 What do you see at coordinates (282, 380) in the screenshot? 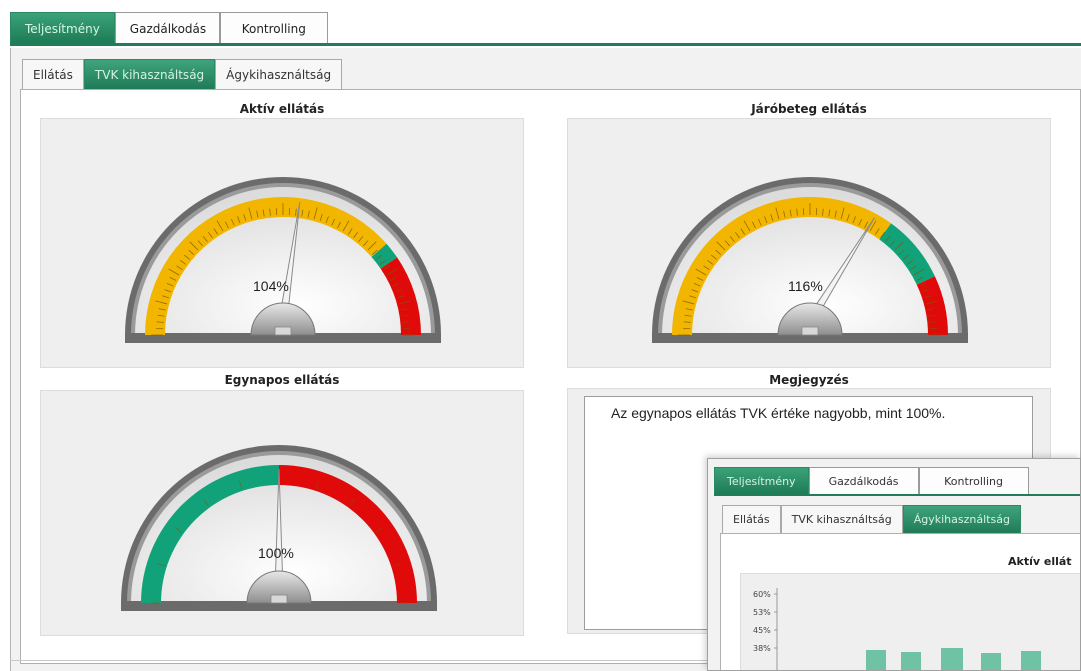
I see `gauge-title-egynapos: Egynapos ellátás` at bounding box center [282, 380].